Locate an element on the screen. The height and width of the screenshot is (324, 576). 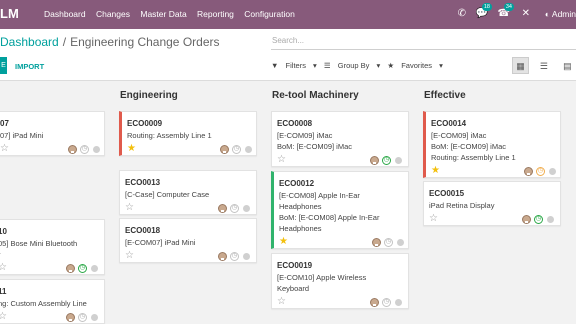
chat-badge: 18 is located at coordinates (486, 7).